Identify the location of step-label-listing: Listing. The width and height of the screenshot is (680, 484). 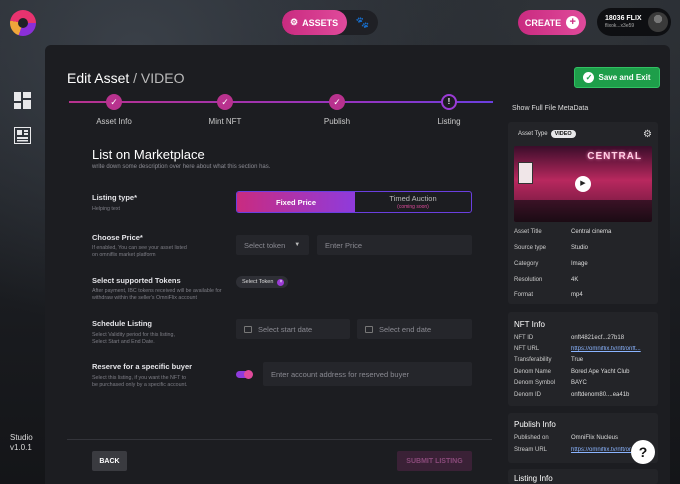
(449, 121).